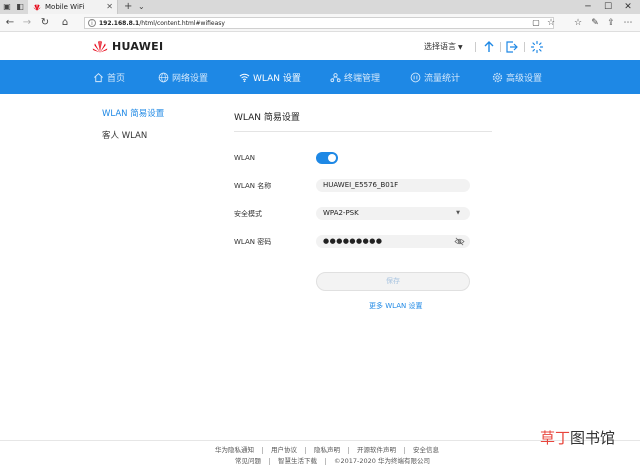 The image size is (640, 474). I want to click on home-icon, so click(98, 77).